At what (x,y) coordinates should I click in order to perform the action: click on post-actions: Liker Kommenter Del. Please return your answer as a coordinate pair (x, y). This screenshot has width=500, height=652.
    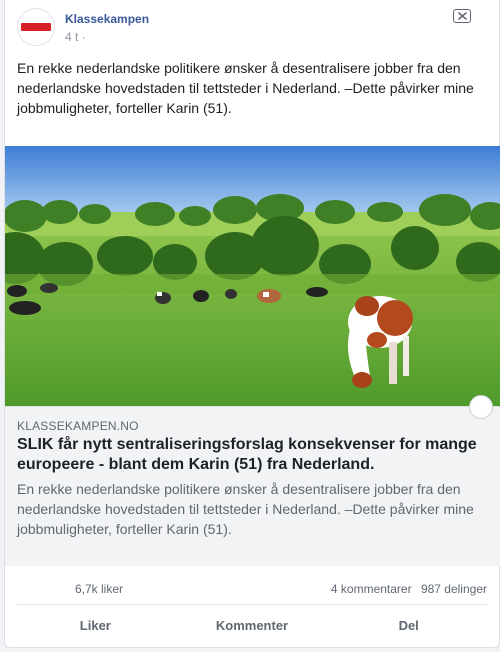
    Looking at the image, I should click on (252, 625).